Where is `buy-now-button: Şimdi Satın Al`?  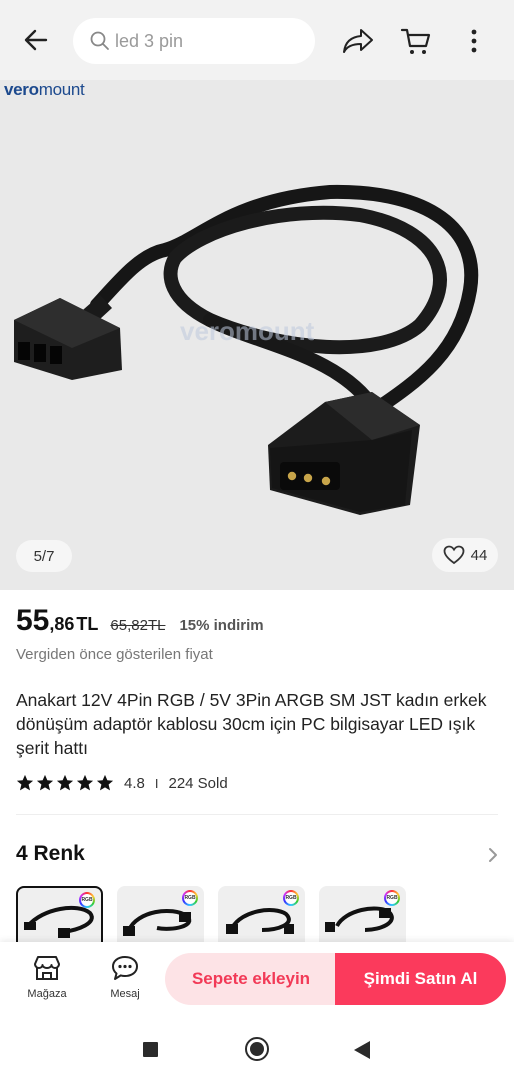
buy-now-button: Şimdi Satın Al is located at coordinates (420, 979).